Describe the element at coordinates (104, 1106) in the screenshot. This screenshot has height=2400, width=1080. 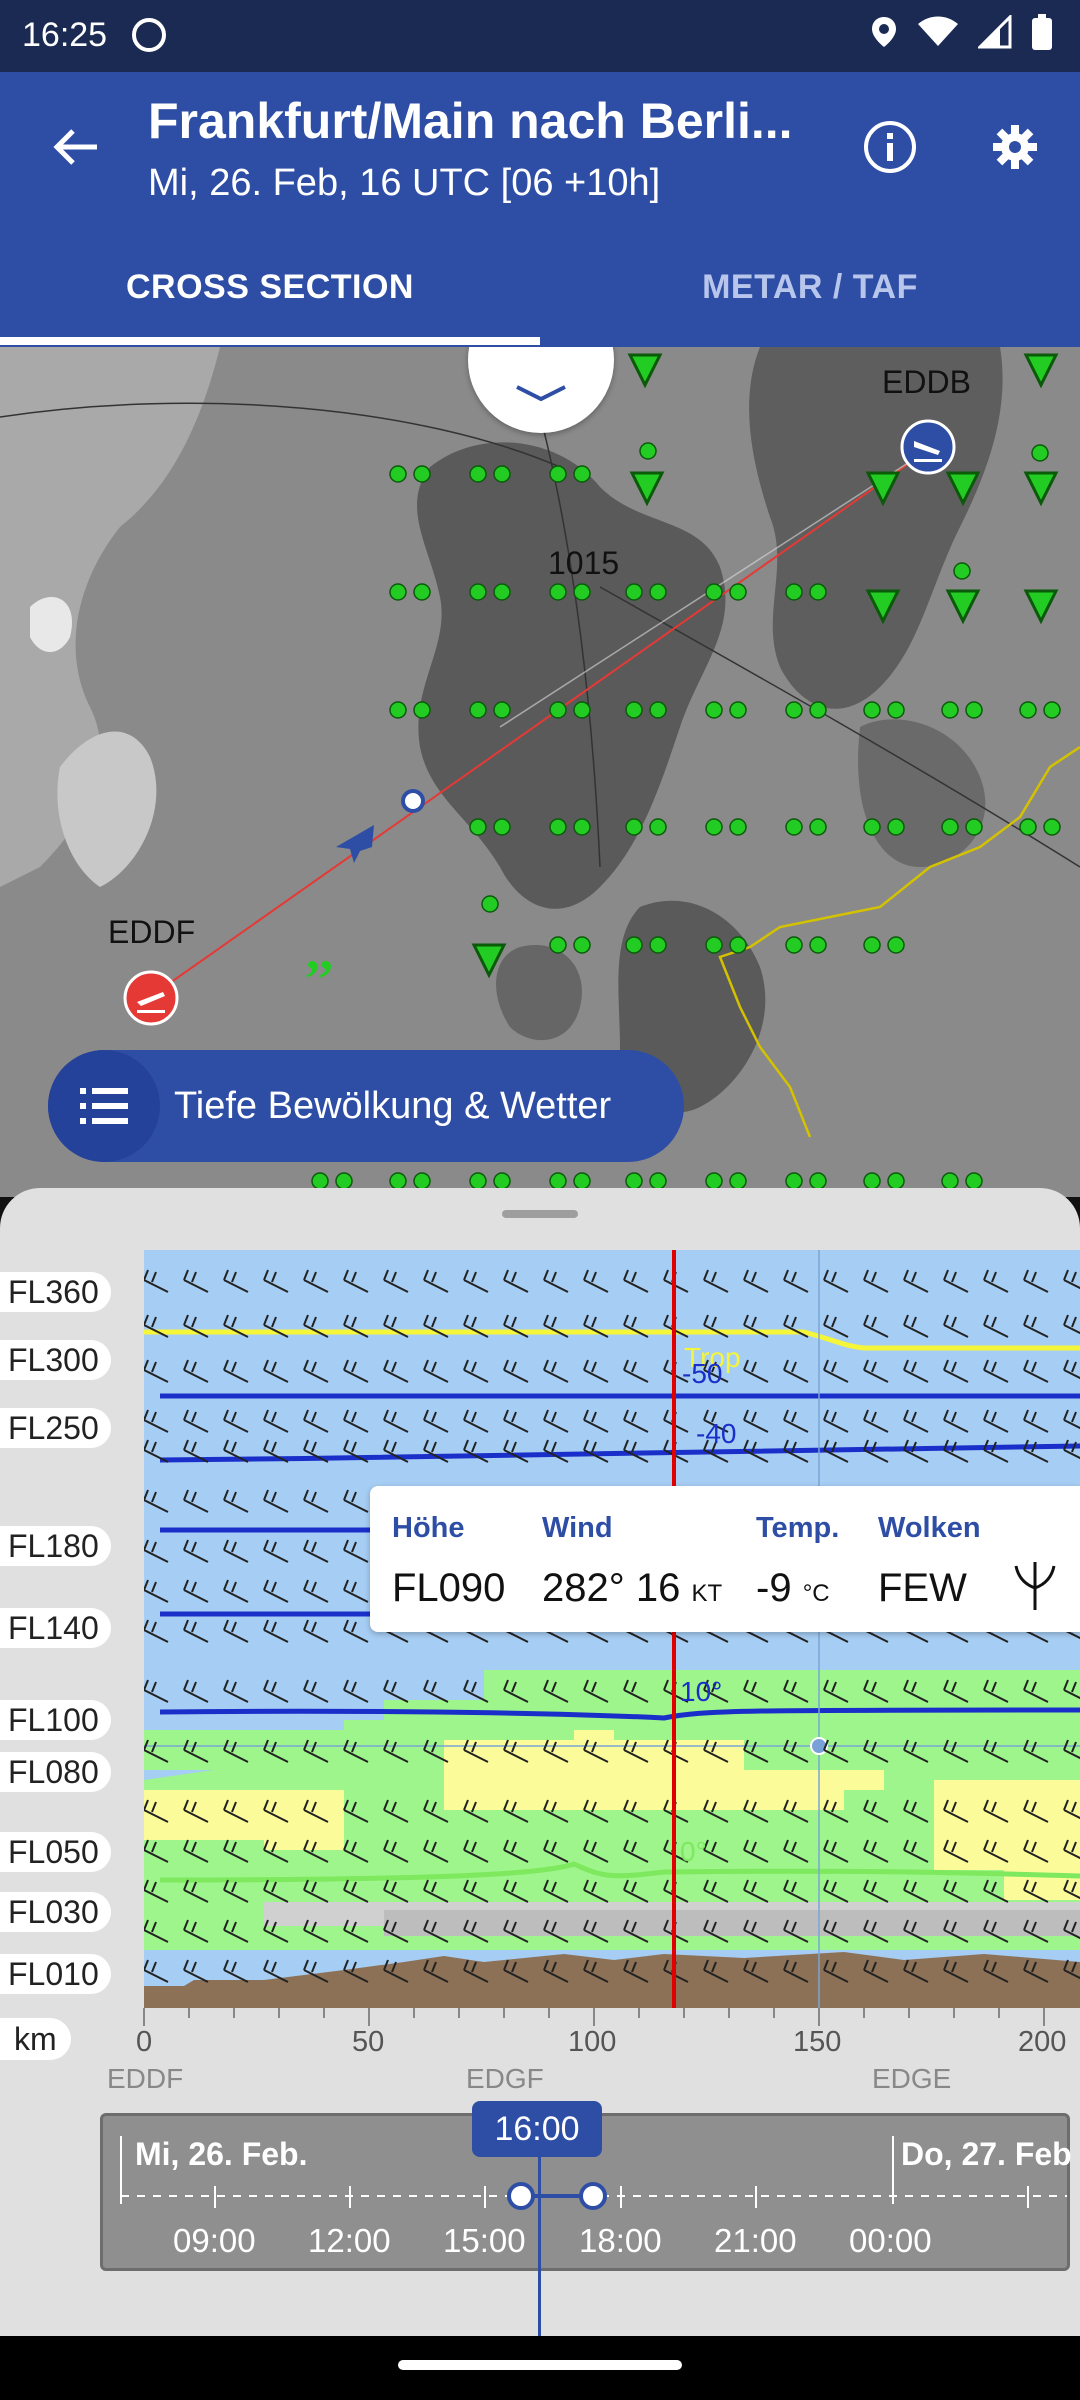
I see `list-icon` at that location.